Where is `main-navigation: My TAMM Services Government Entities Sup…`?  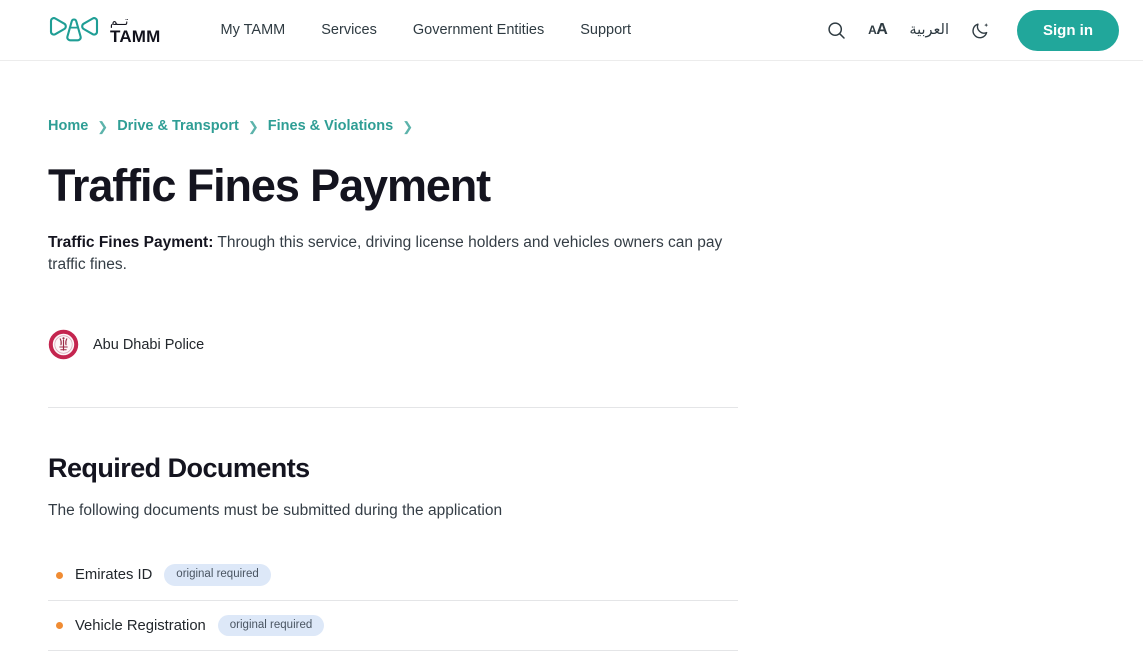
main-navigation: My TAMM Services Government Entities Sup… is located at coordinates (524, 30).